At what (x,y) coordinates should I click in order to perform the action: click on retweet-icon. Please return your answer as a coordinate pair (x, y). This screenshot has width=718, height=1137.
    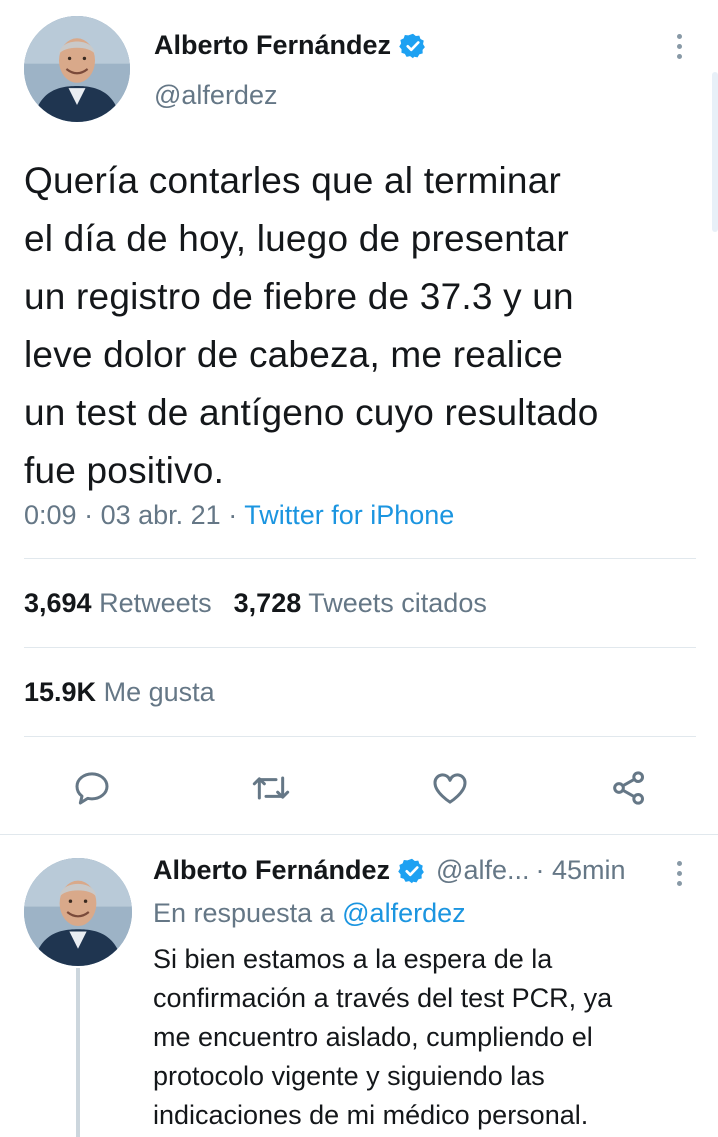
    Looking at the image, I should click on (271, 788).